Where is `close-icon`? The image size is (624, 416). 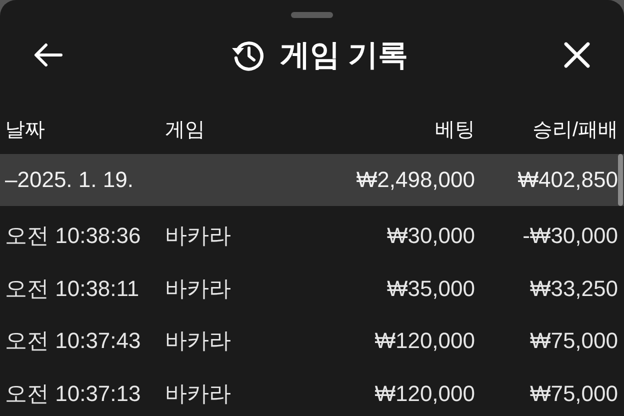
close-icon is located at coordinates (577, 55).